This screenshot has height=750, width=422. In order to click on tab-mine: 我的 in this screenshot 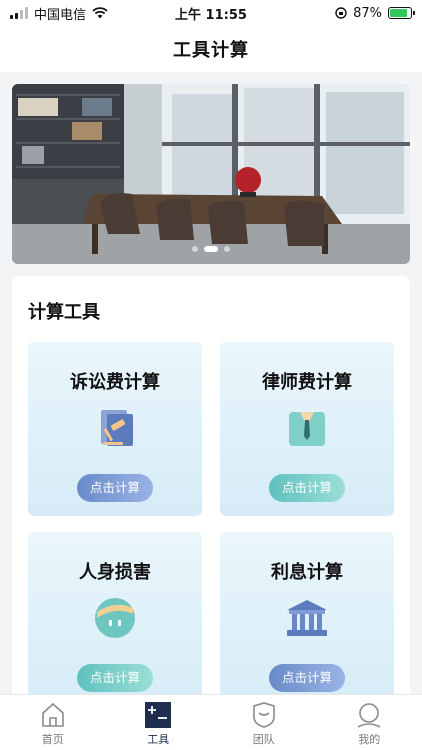, I will do `click(369, 722)`.